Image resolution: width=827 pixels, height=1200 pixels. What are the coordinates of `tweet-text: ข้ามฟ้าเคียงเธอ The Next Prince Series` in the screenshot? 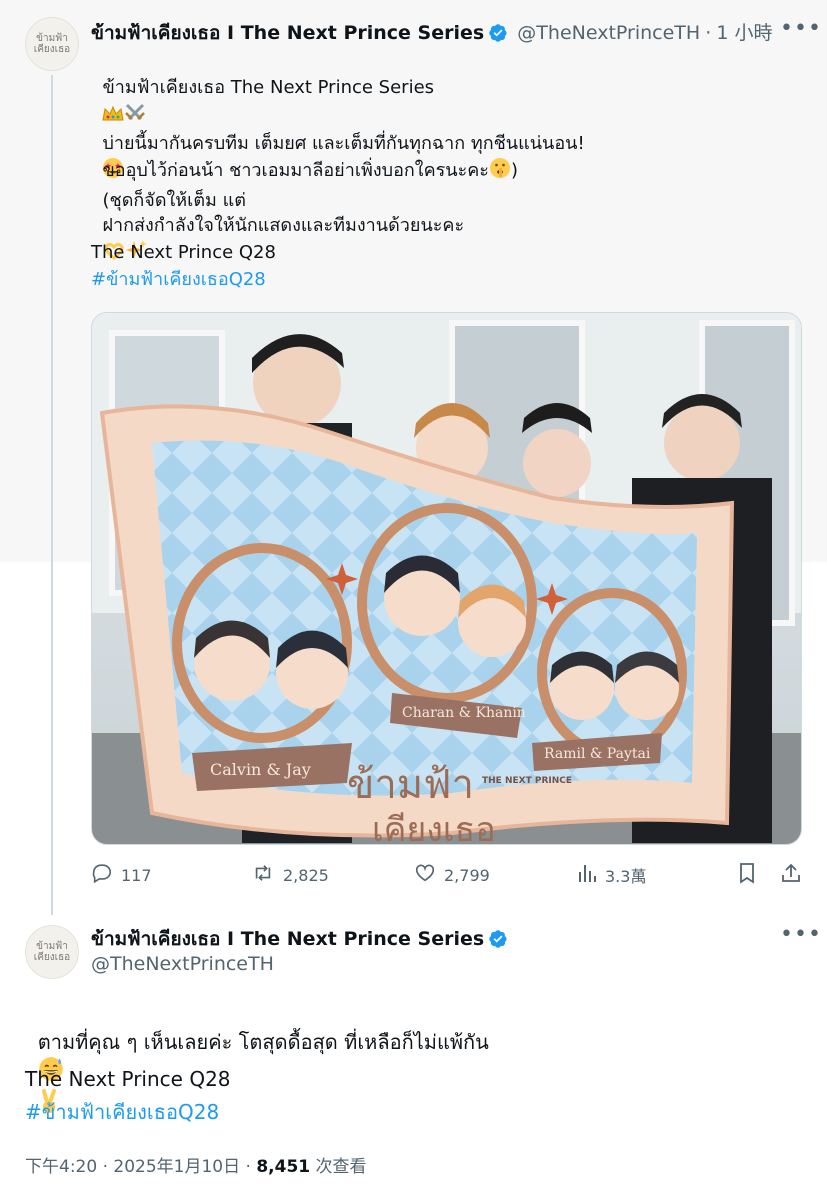 It's located at (268, 87).